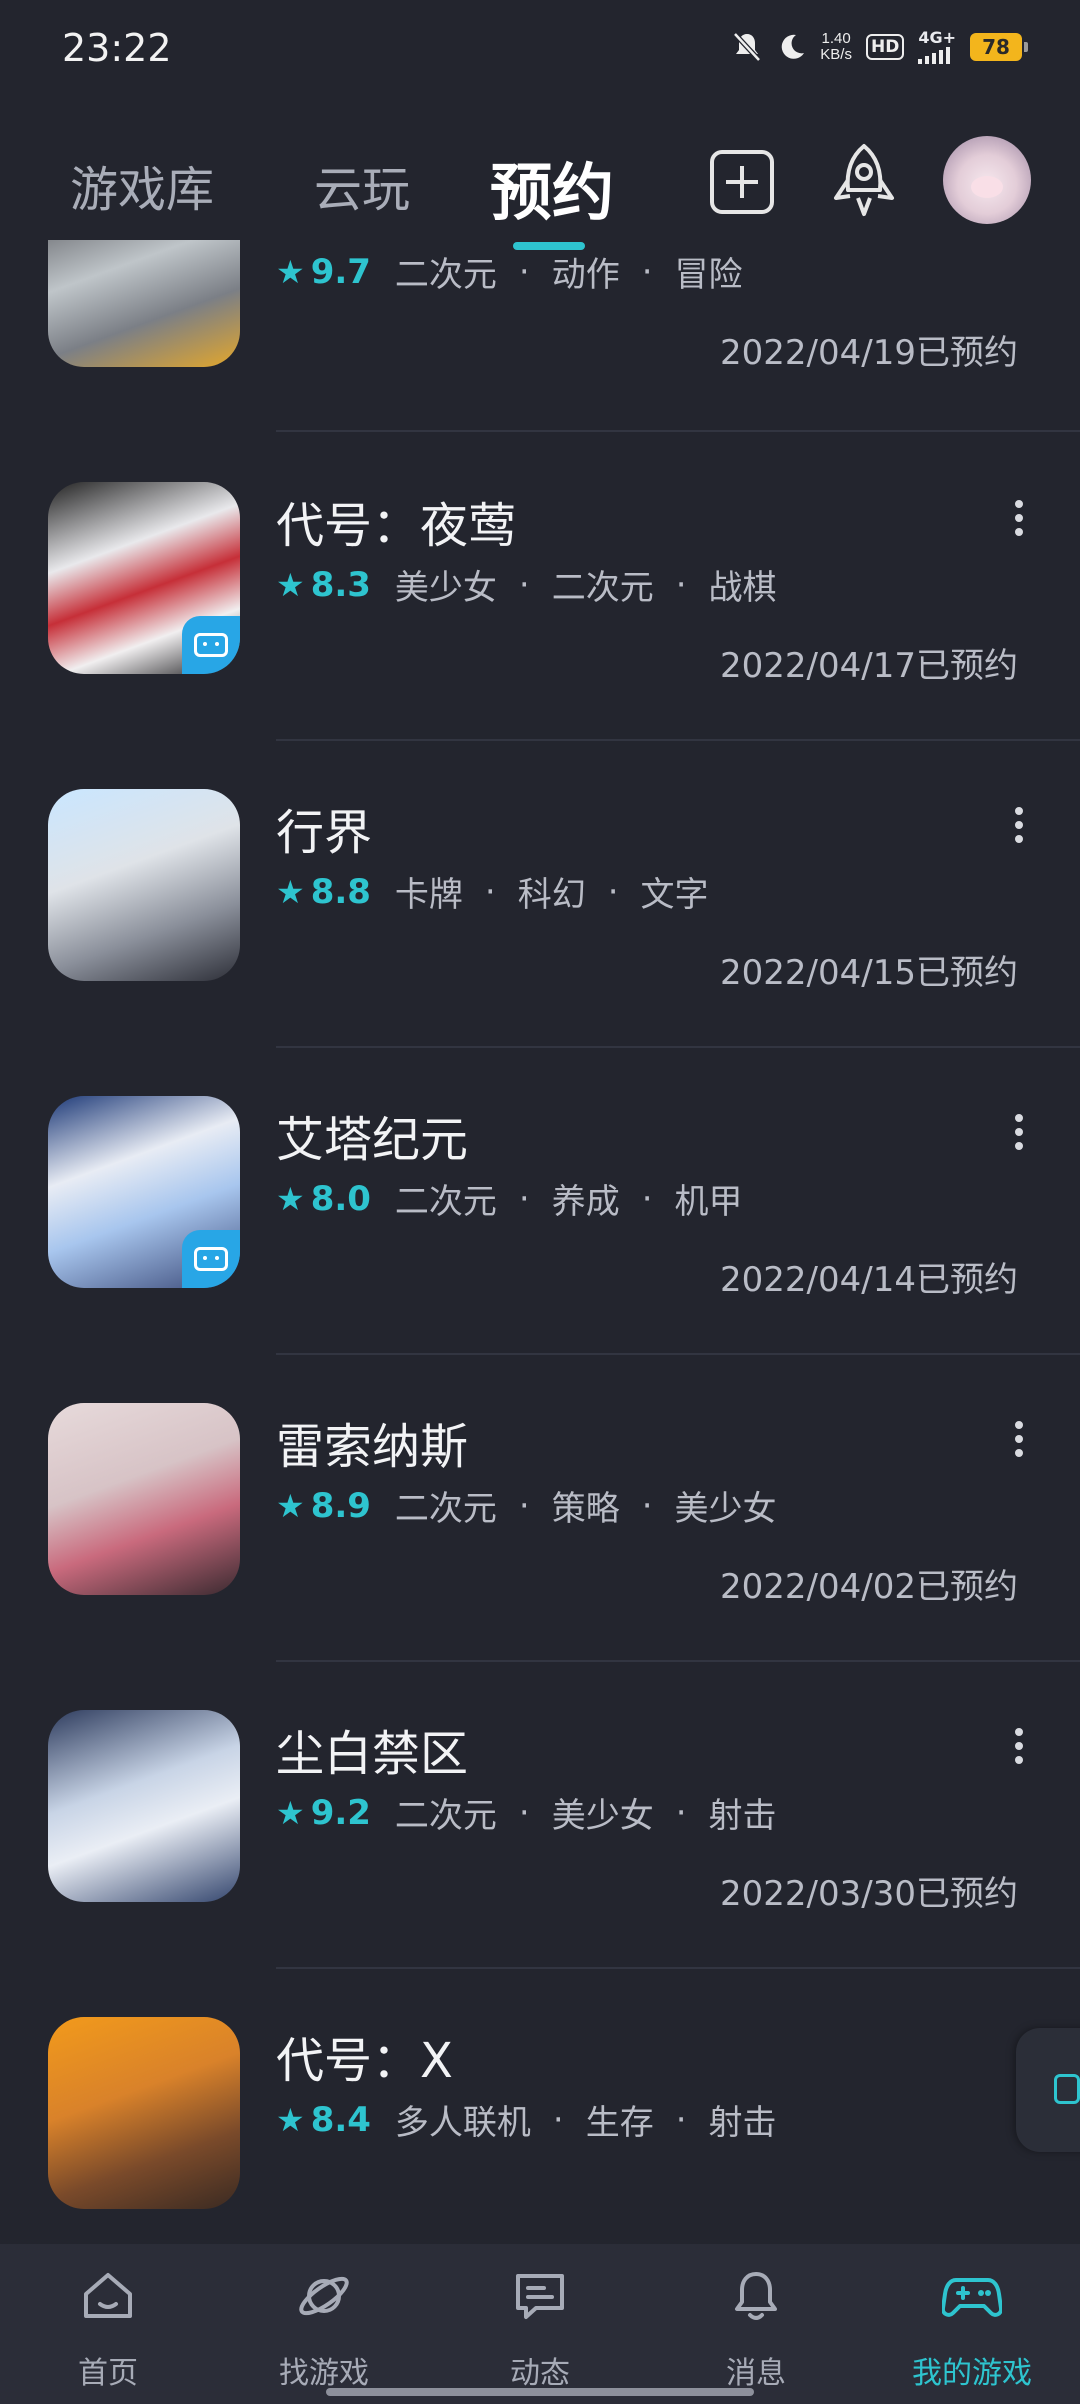 The width and height of the screenshot is (1080, 2404). Describe the element at coordinates (462, 2123) in the screenshot. I see `game-tag: 多人联机` at that location.